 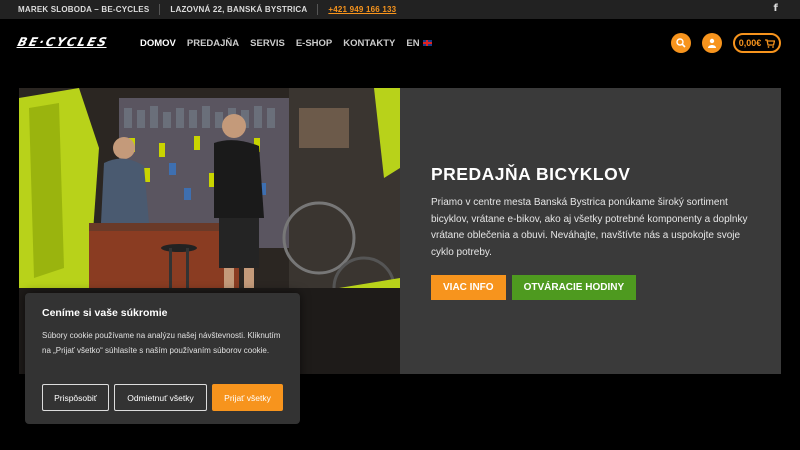 What do you see at coordinates (770, 43) in the screenshot?
I see `cart-icon` at bounding box center [770, 43].